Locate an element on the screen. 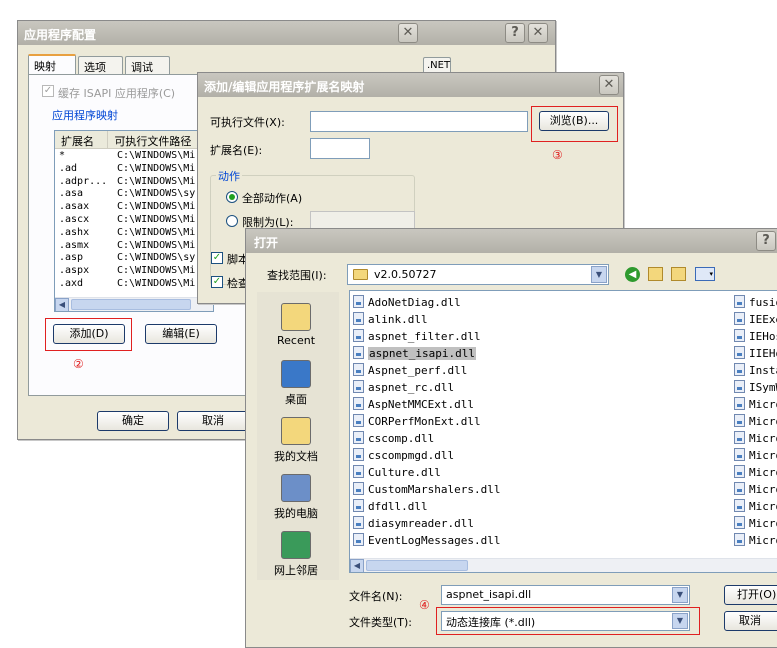  file-item: AdoNetDiag.dll is located at coordinates (407, 303).